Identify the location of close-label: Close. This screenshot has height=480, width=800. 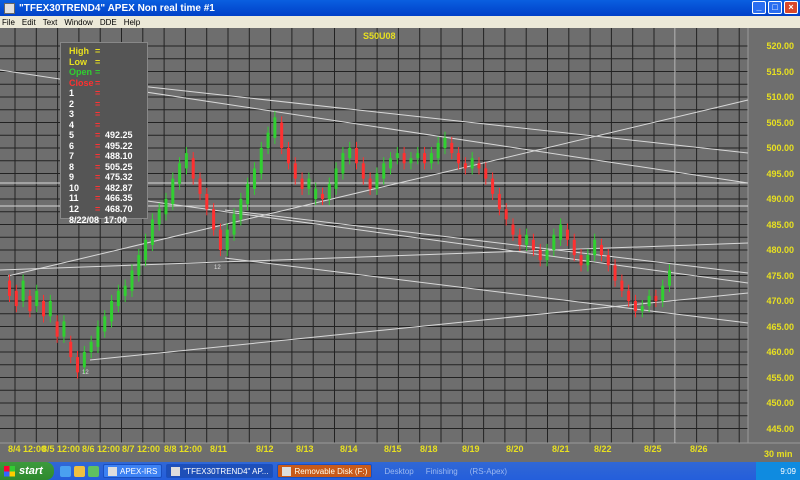
(81, 82).